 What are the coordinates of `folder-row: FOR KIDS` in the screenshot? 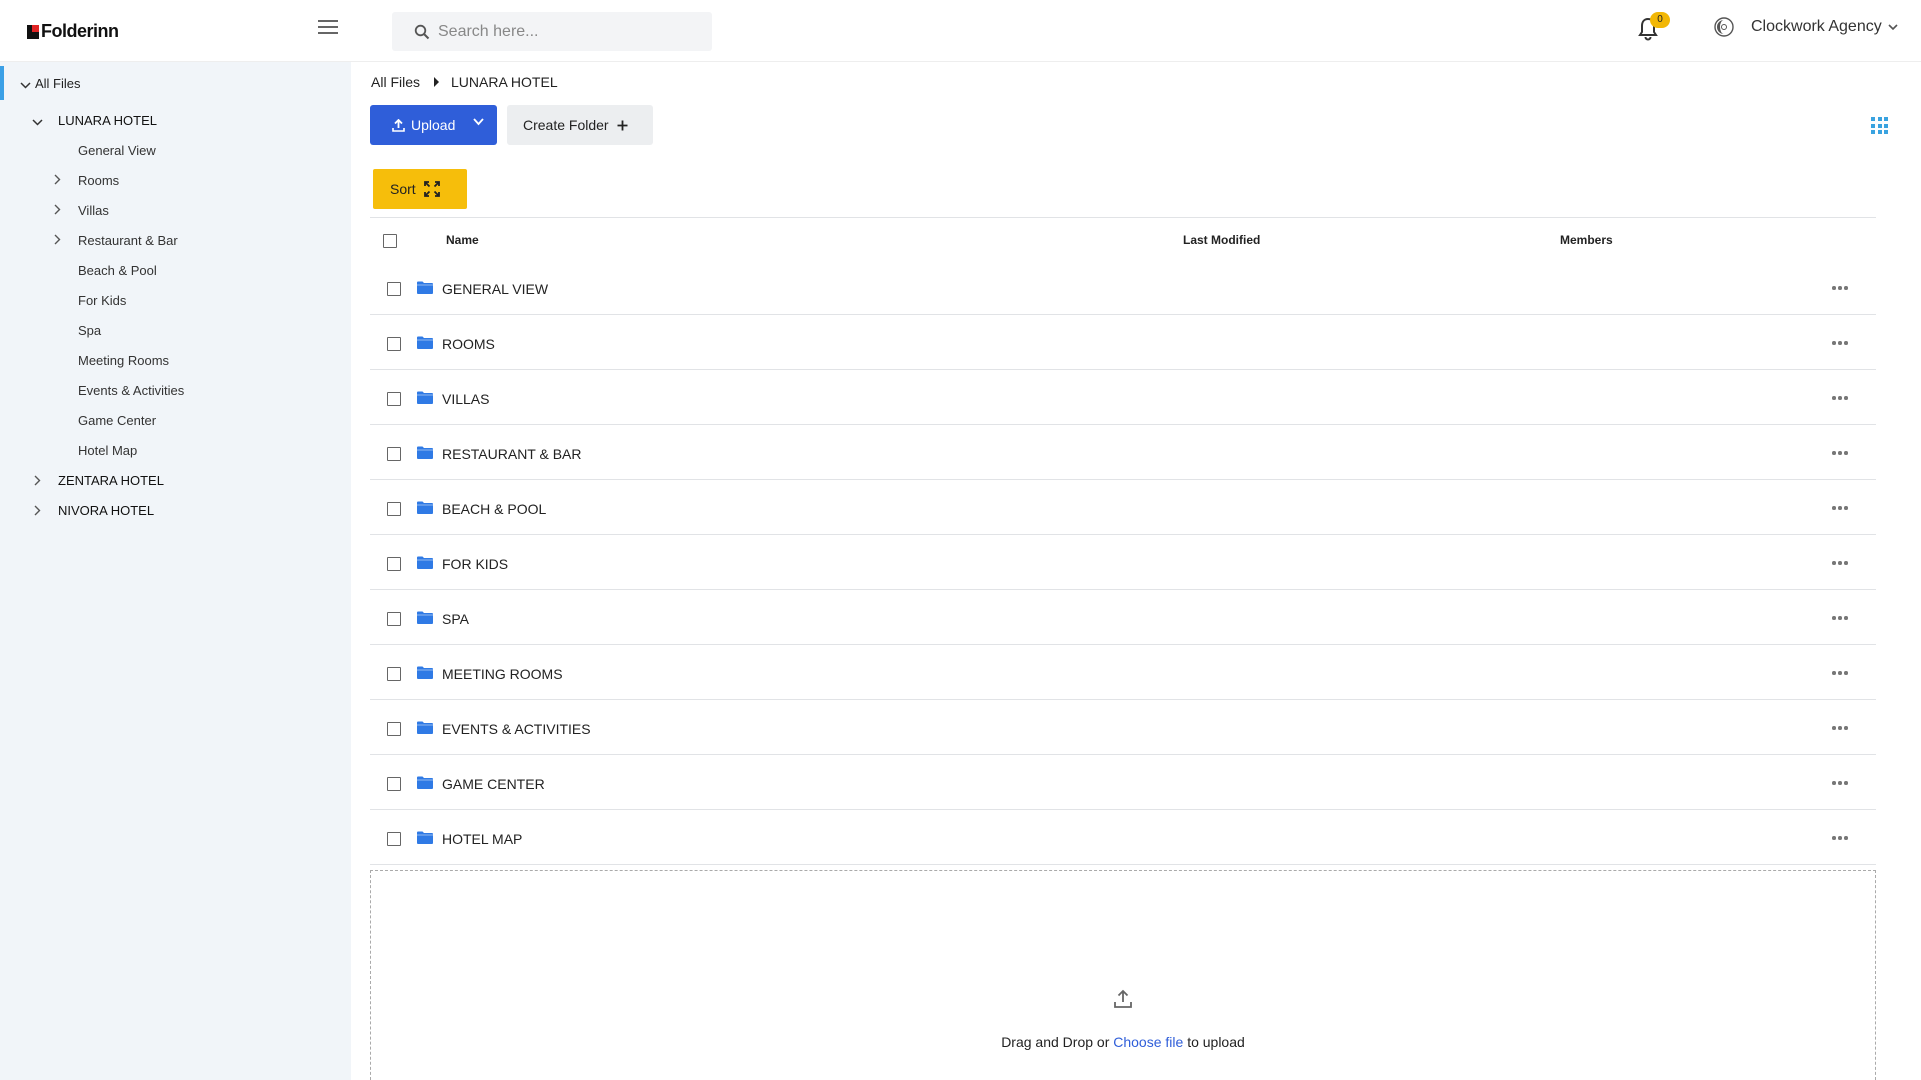 It's located at (1123, 562).